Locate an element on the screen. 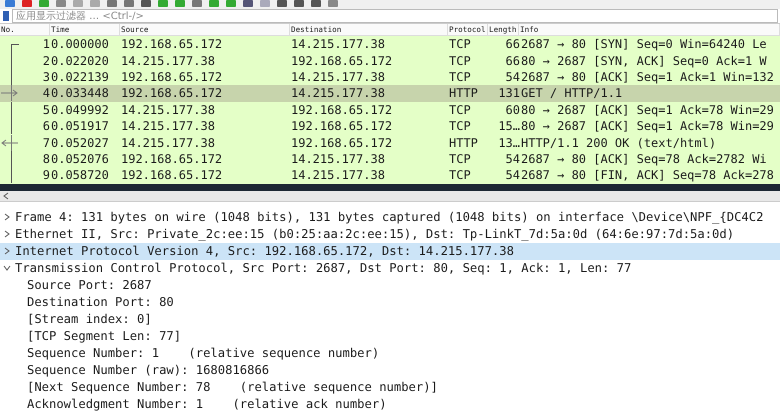  detail-field: Acknowledgment Number: 1 (relative ack number) is located at coordinates (390, 404).